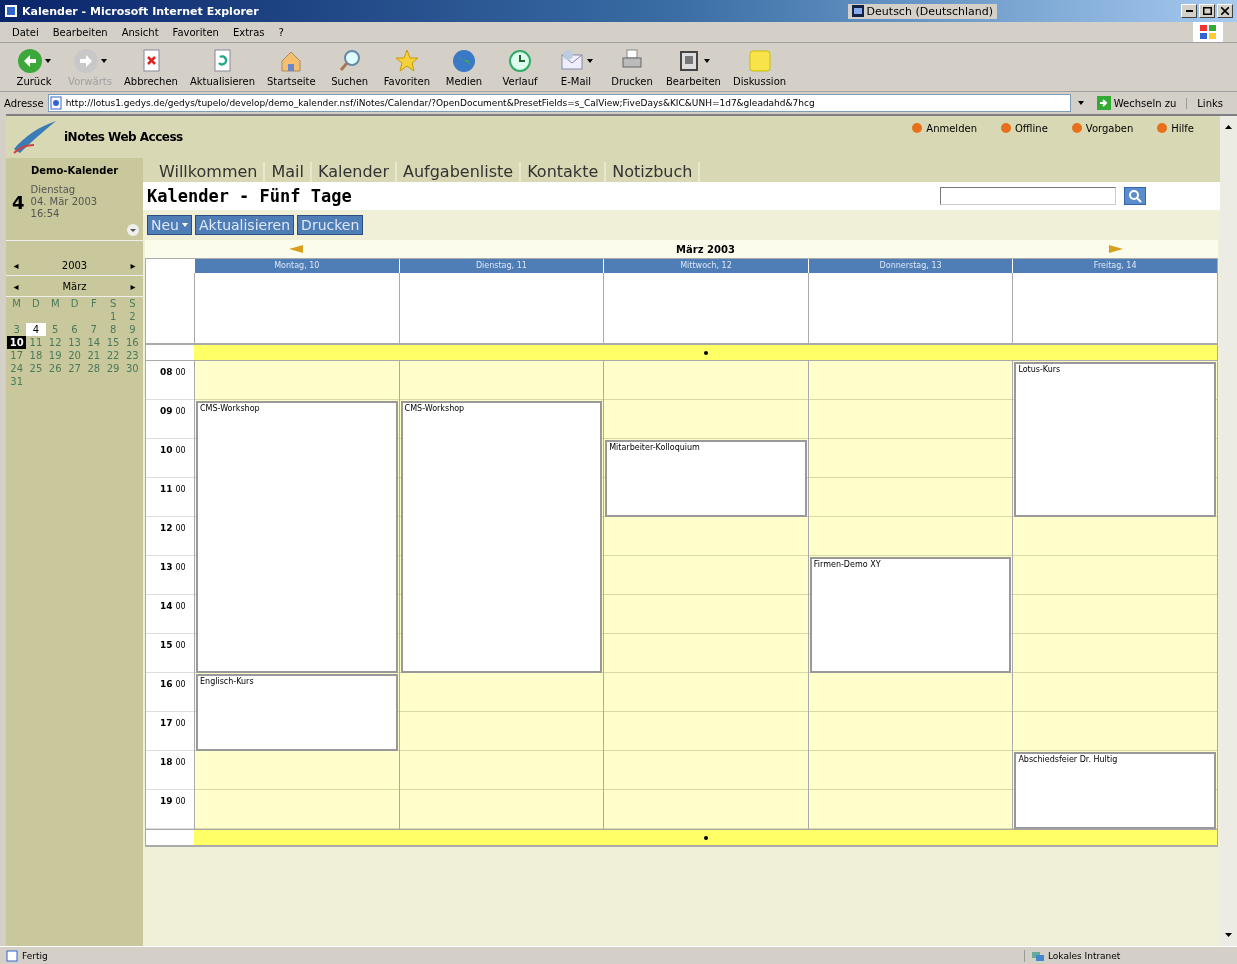 The width and height of the screenshot is (1237, 964). What do you see at coordinates (559, 103) in the screenshot?
I see `address-field: http://lotus1.gedys.de/gedys/tupelo/develop/demo_kalender.nsf/iNotes/Calendar/?OpenDocument&PresetFields=s_CalView;FiveDays&KIC&UNH=1d7&gleadahd&7hcg` at bounding box center [559, 103].